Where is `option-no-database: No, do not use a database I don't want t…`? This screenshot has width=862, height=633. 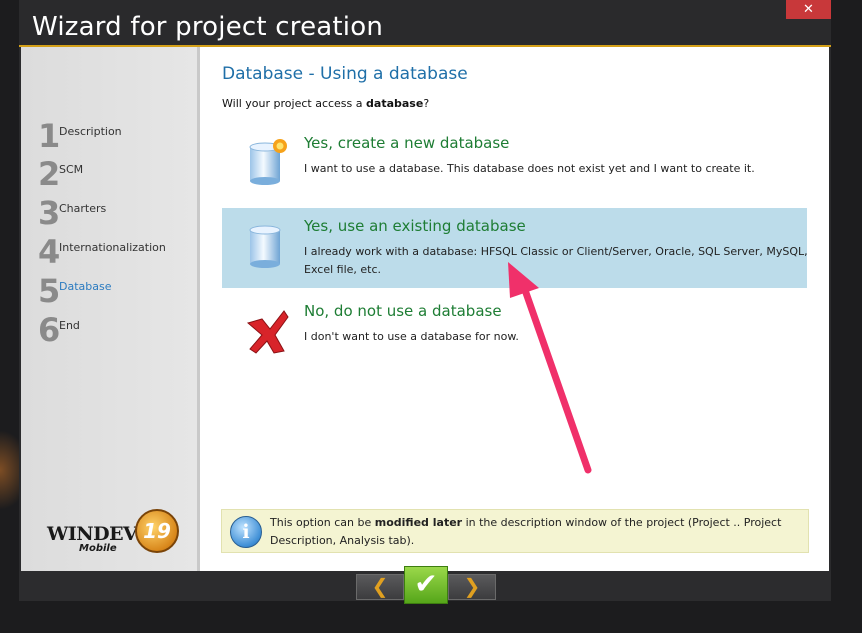
option-no-database: No, do not use a database I don't want t… is located at coordinates (514, 333).